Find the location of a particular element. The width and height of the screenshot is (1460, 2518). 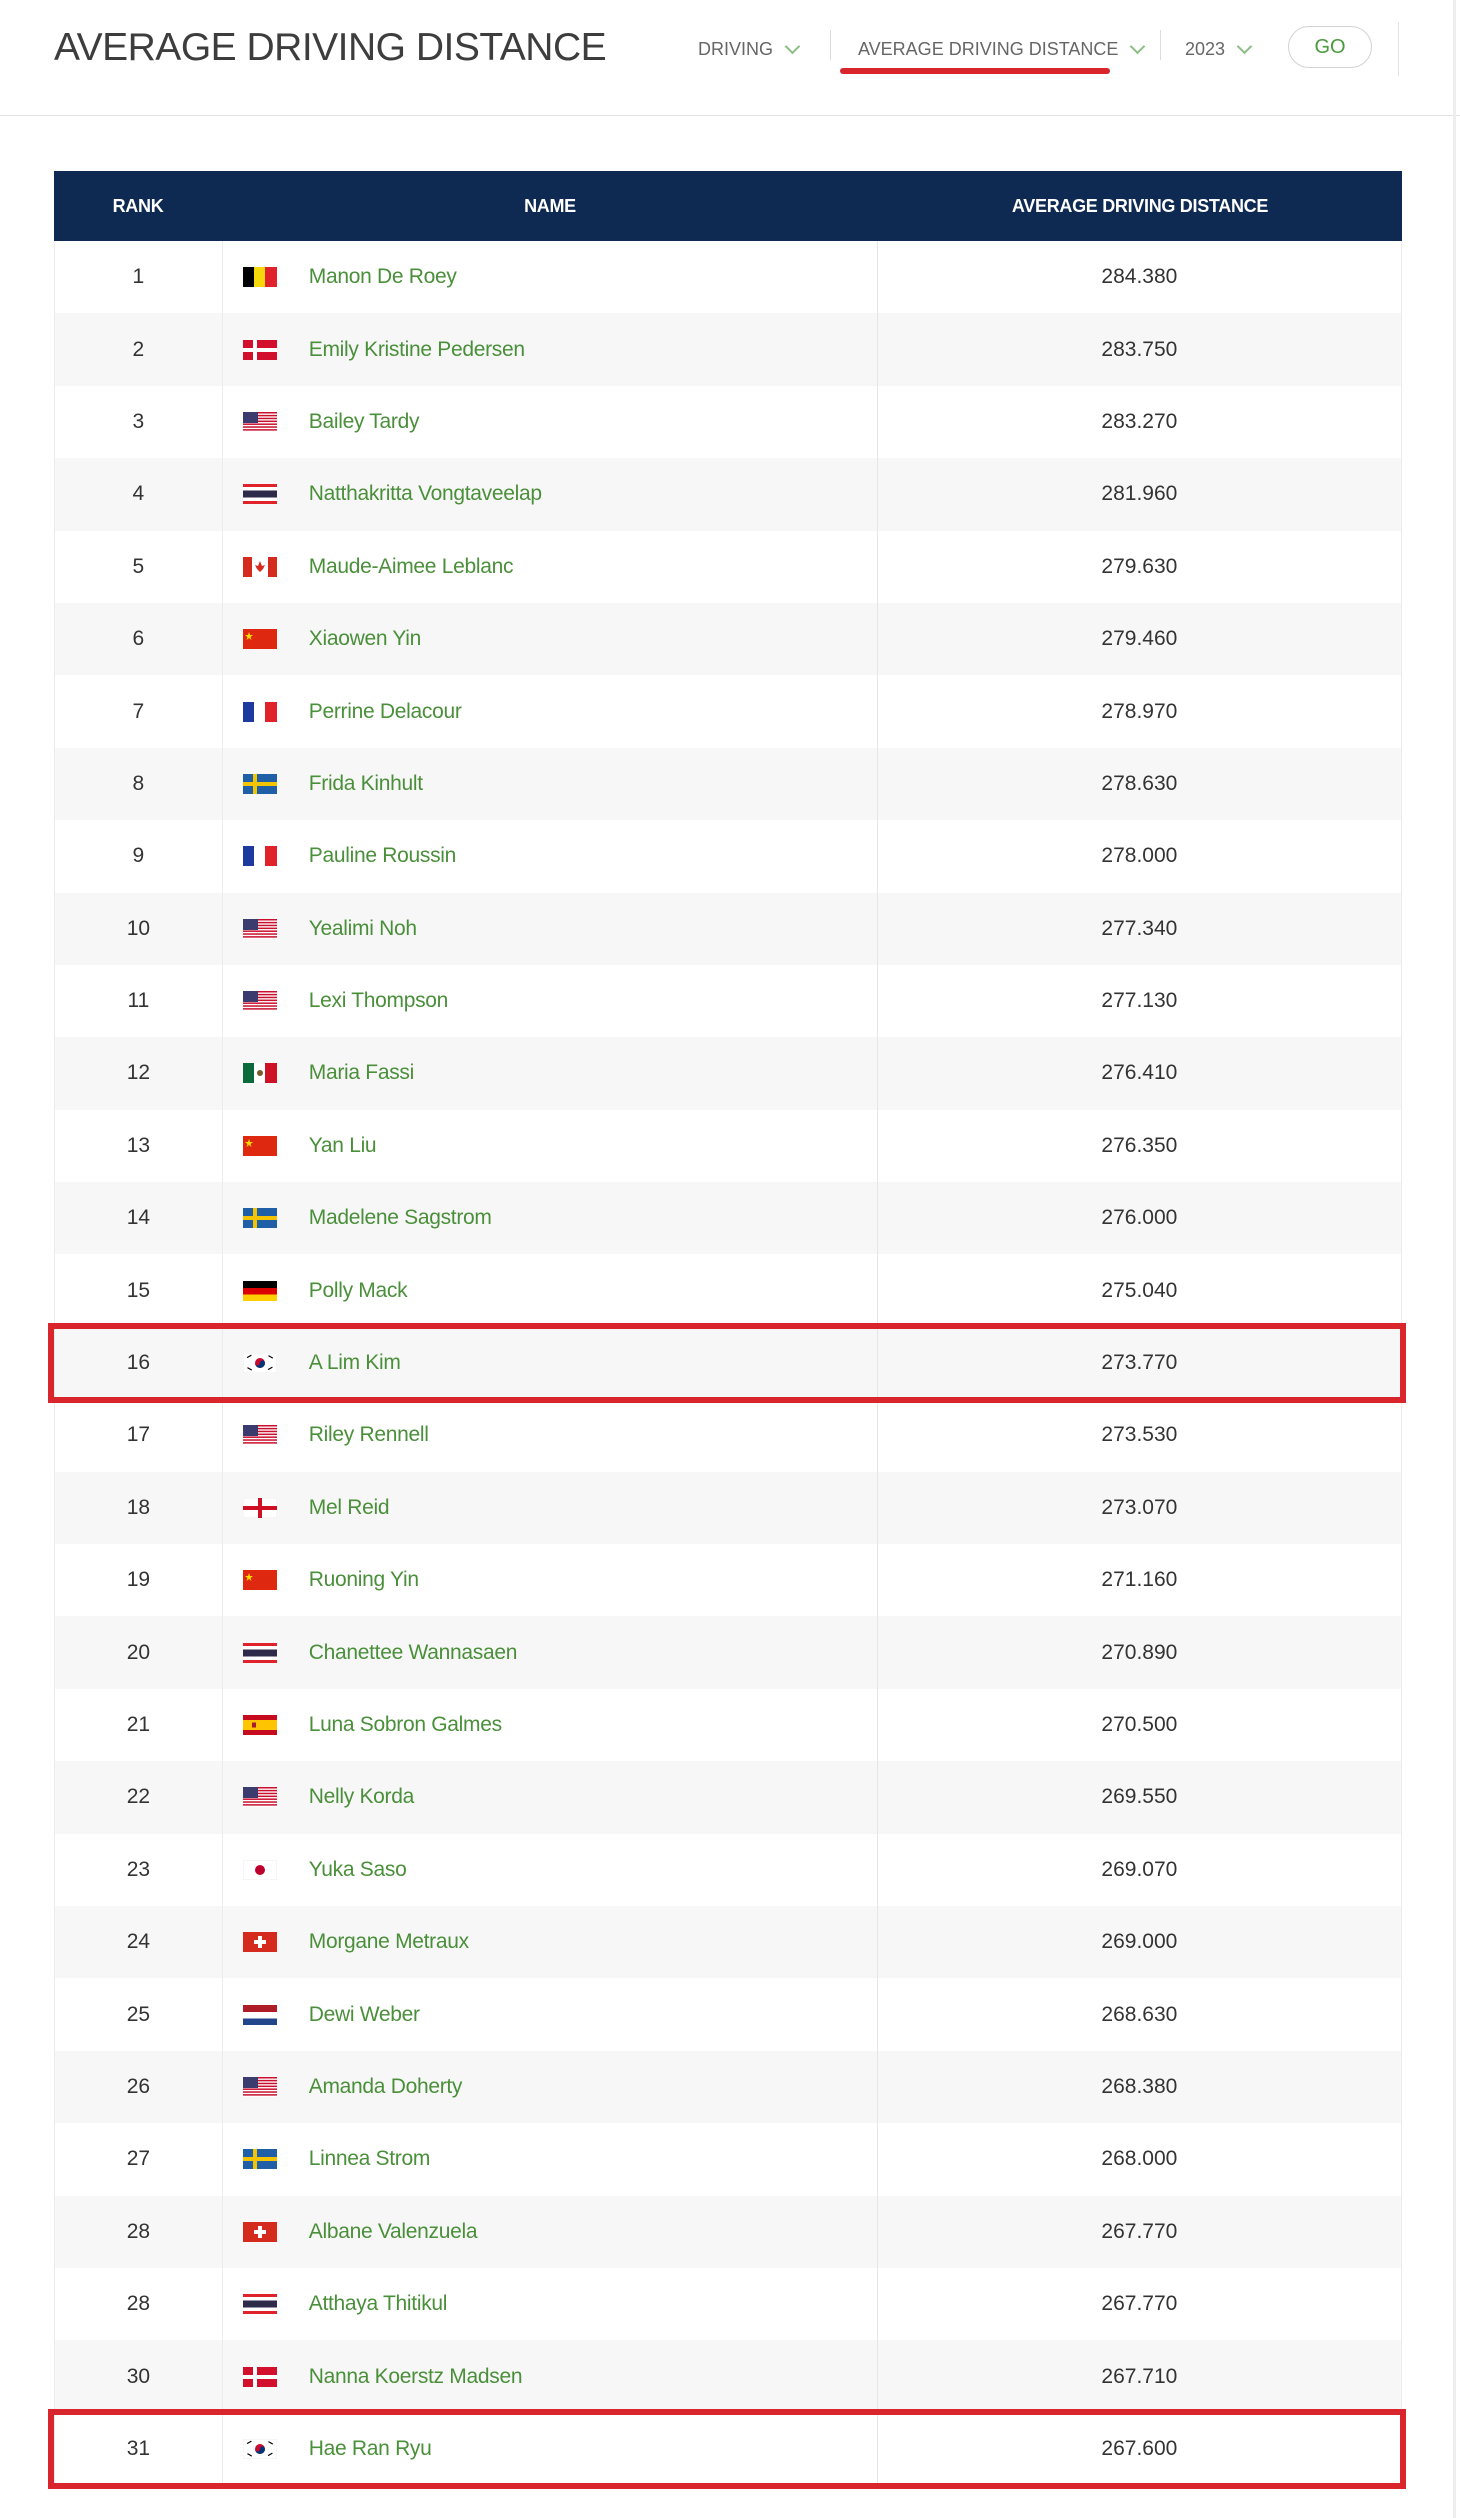

player-name-cell: Riley Rennell is located at coordinates (550, 1435).